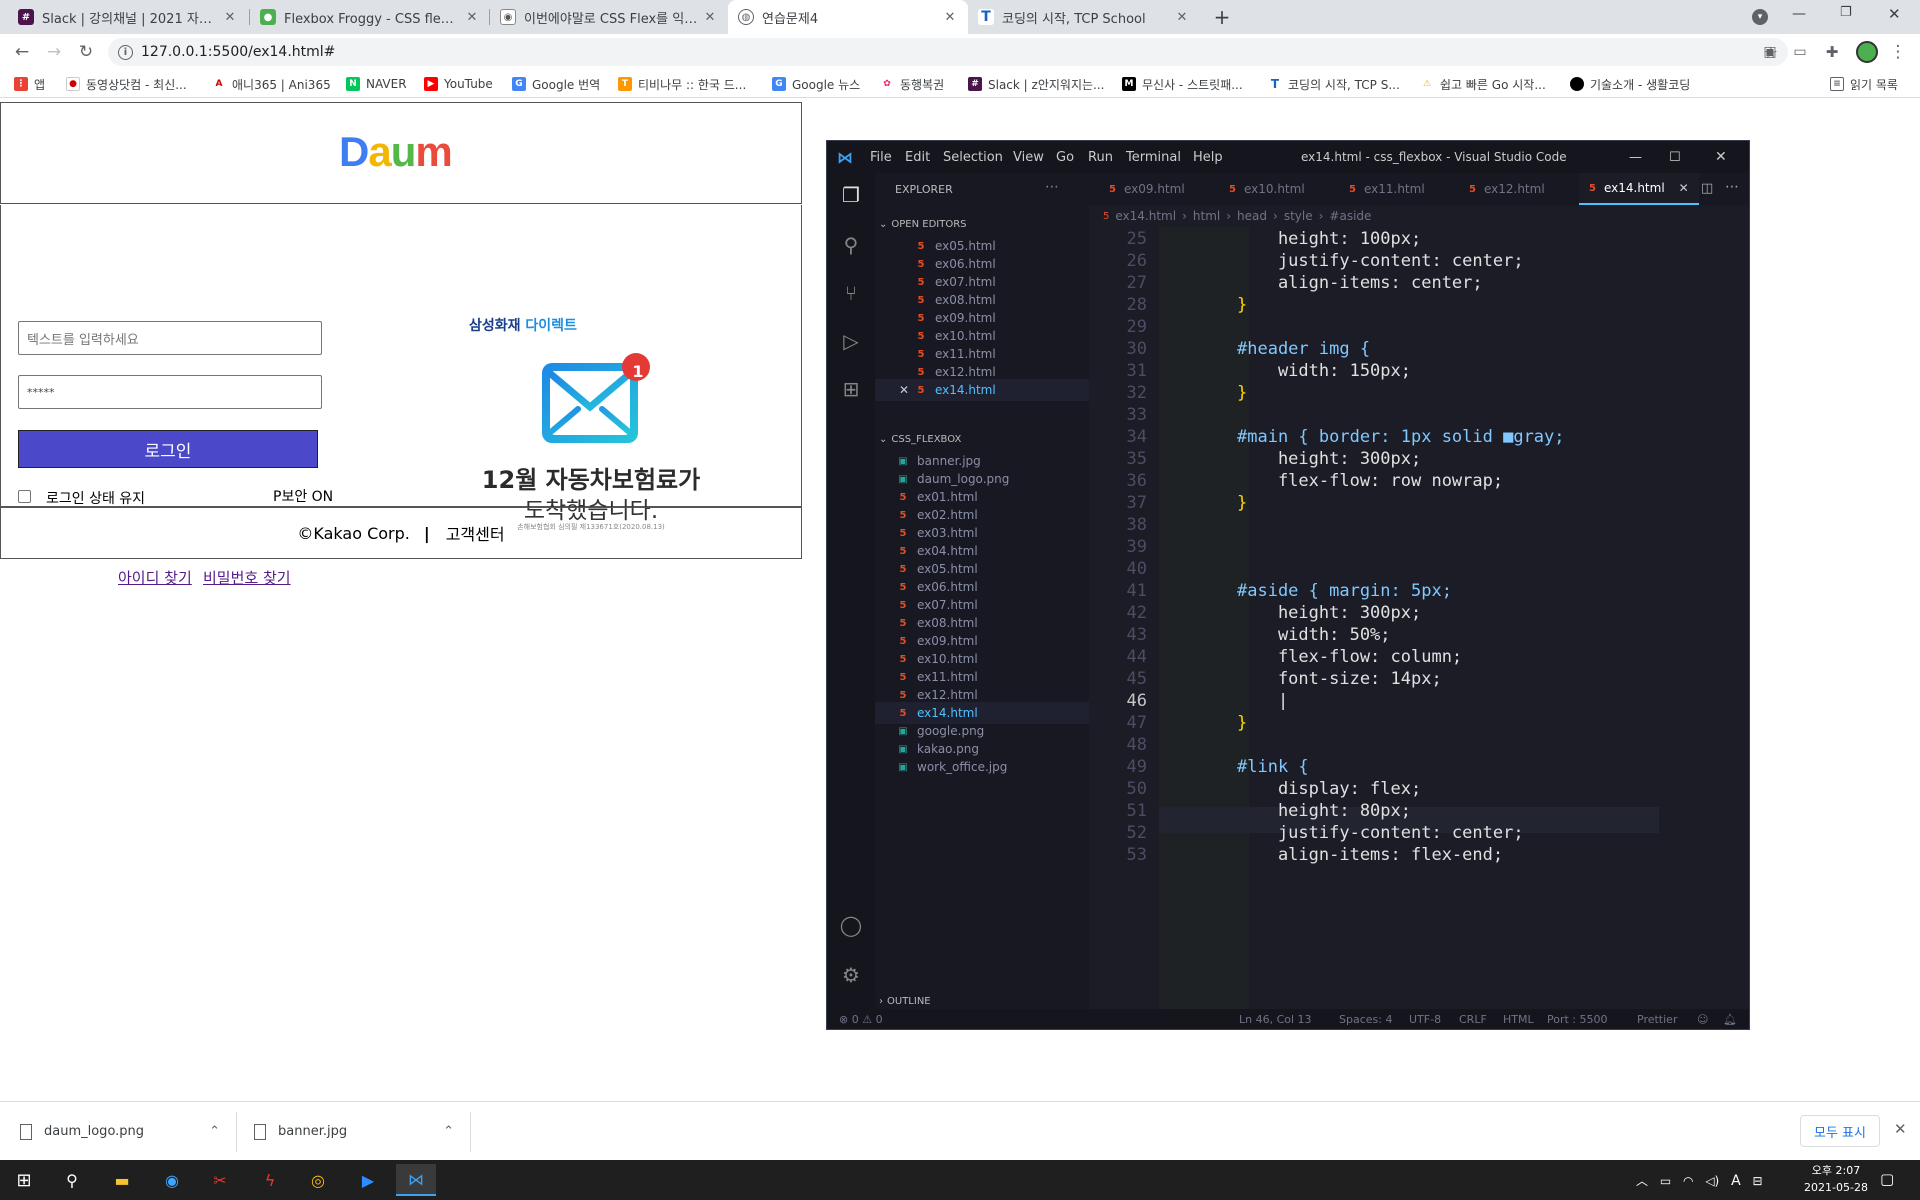 The image size is (1920, 1200). What do you see at coordinates (1688, 1181) in the screenshot?
I see `wifi-icon: ◠` at bounding box center [1688, 1181].